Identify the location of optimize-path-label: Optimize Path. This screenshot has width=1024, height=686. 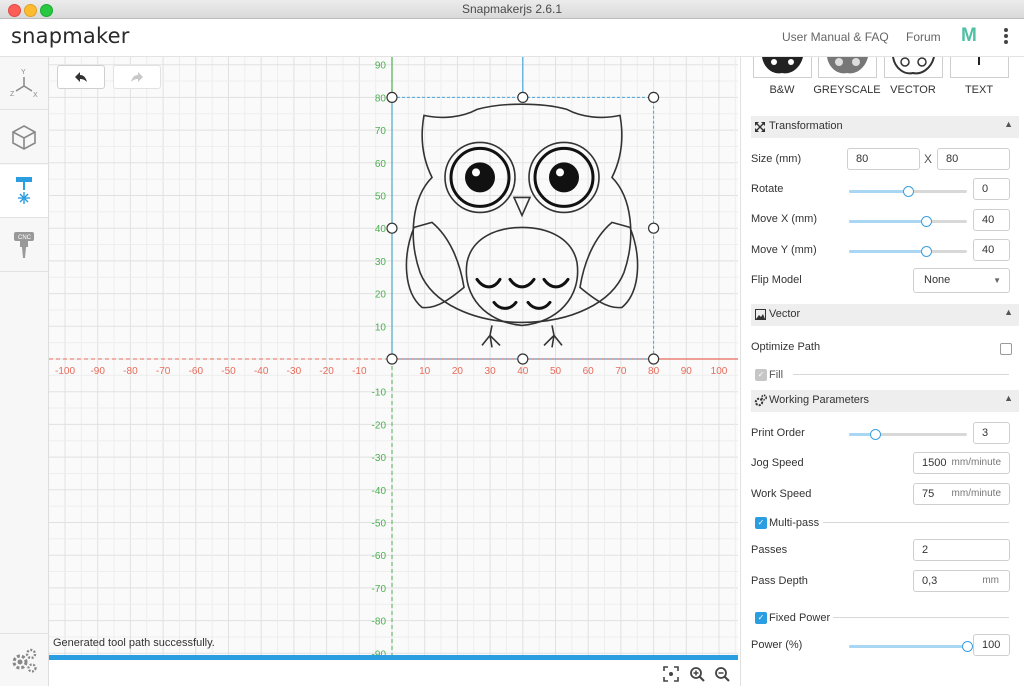
(786, 347).